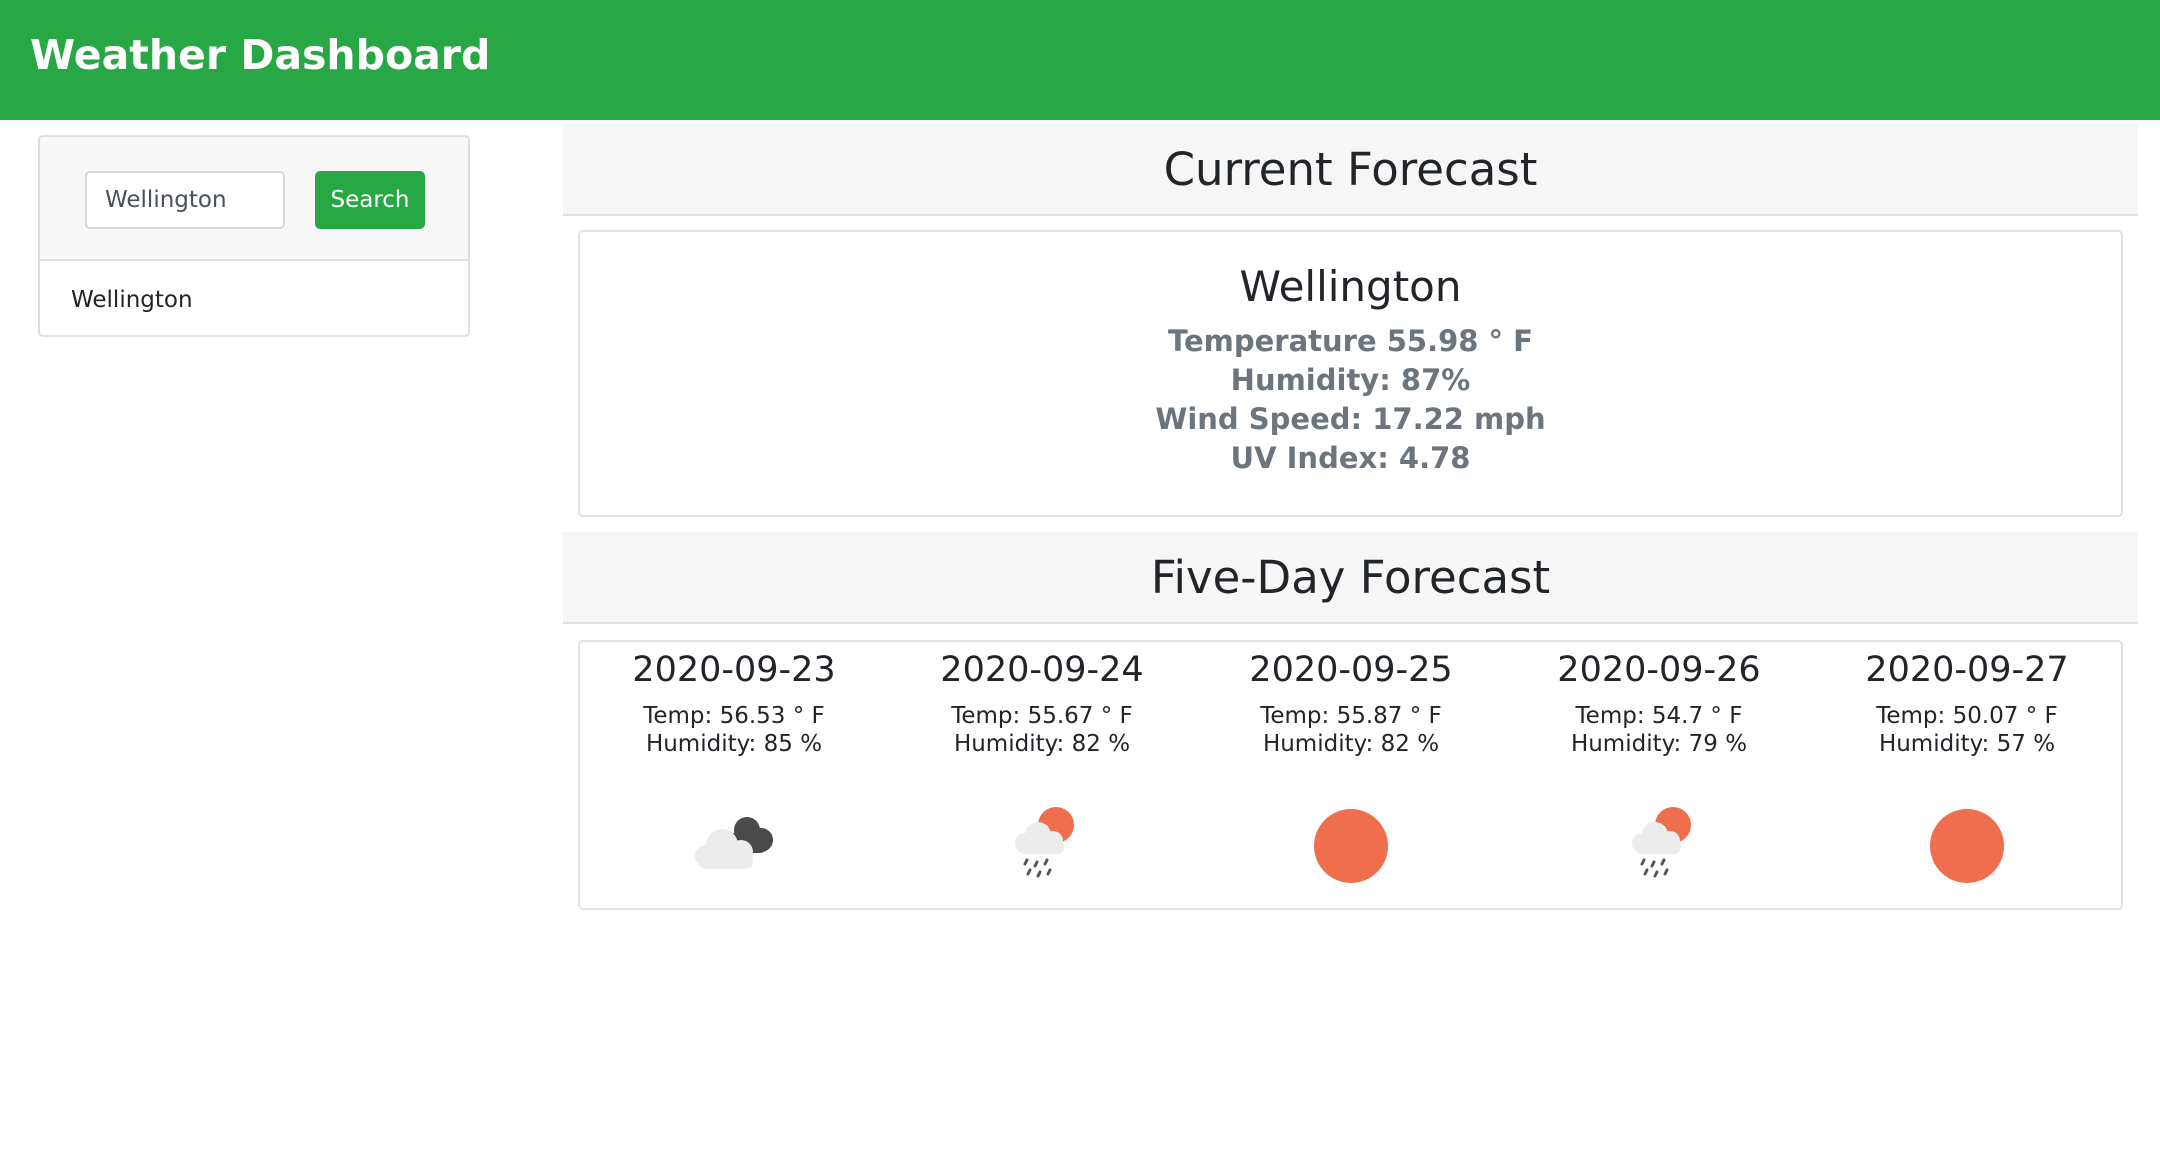  Describe the element at coordinates (1350, 578) in the screenshot. I see `five-day-forecast-heading: Five-Day Forecast` at that location.